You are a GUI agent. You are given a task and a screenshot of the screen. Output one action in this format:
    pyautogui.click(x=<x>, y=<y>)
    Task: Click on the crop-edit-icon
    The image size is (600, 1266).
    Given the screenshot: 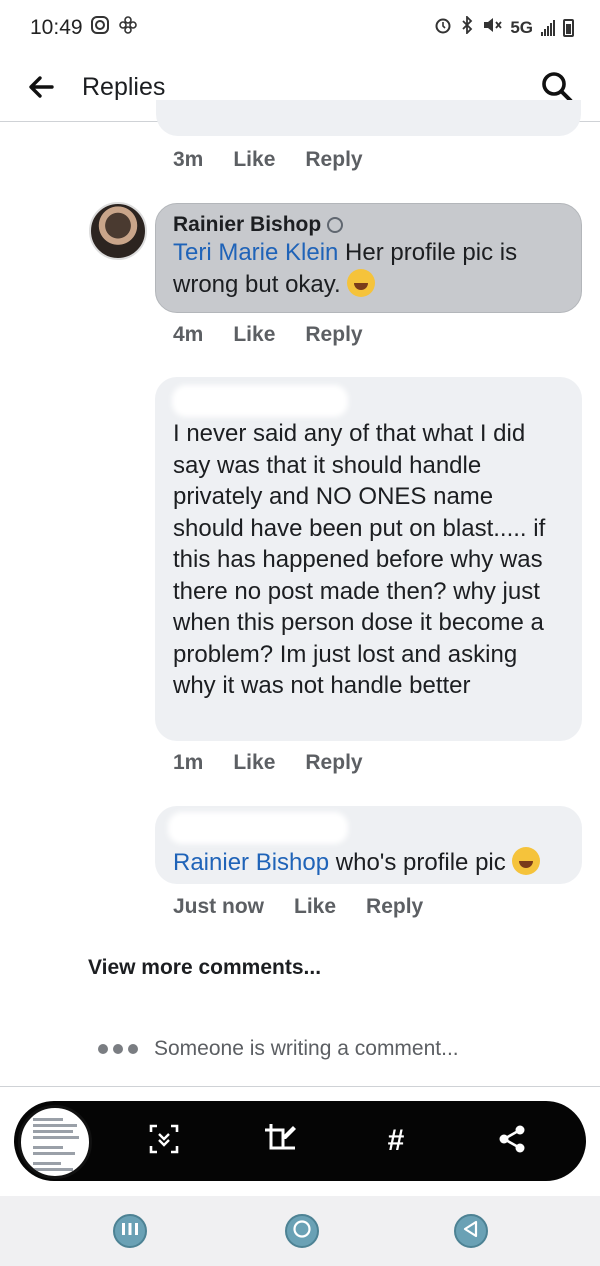 What is the action you would take?
    pyautogui.click(x=280, y=1141)
    